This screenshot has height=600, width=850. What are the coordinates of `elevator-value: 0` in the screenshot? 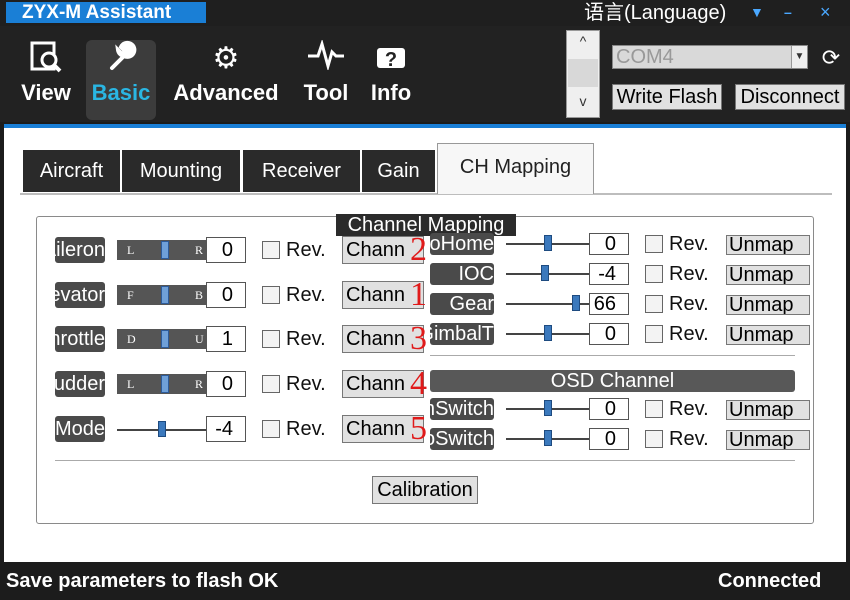 It's located at (226, 295).